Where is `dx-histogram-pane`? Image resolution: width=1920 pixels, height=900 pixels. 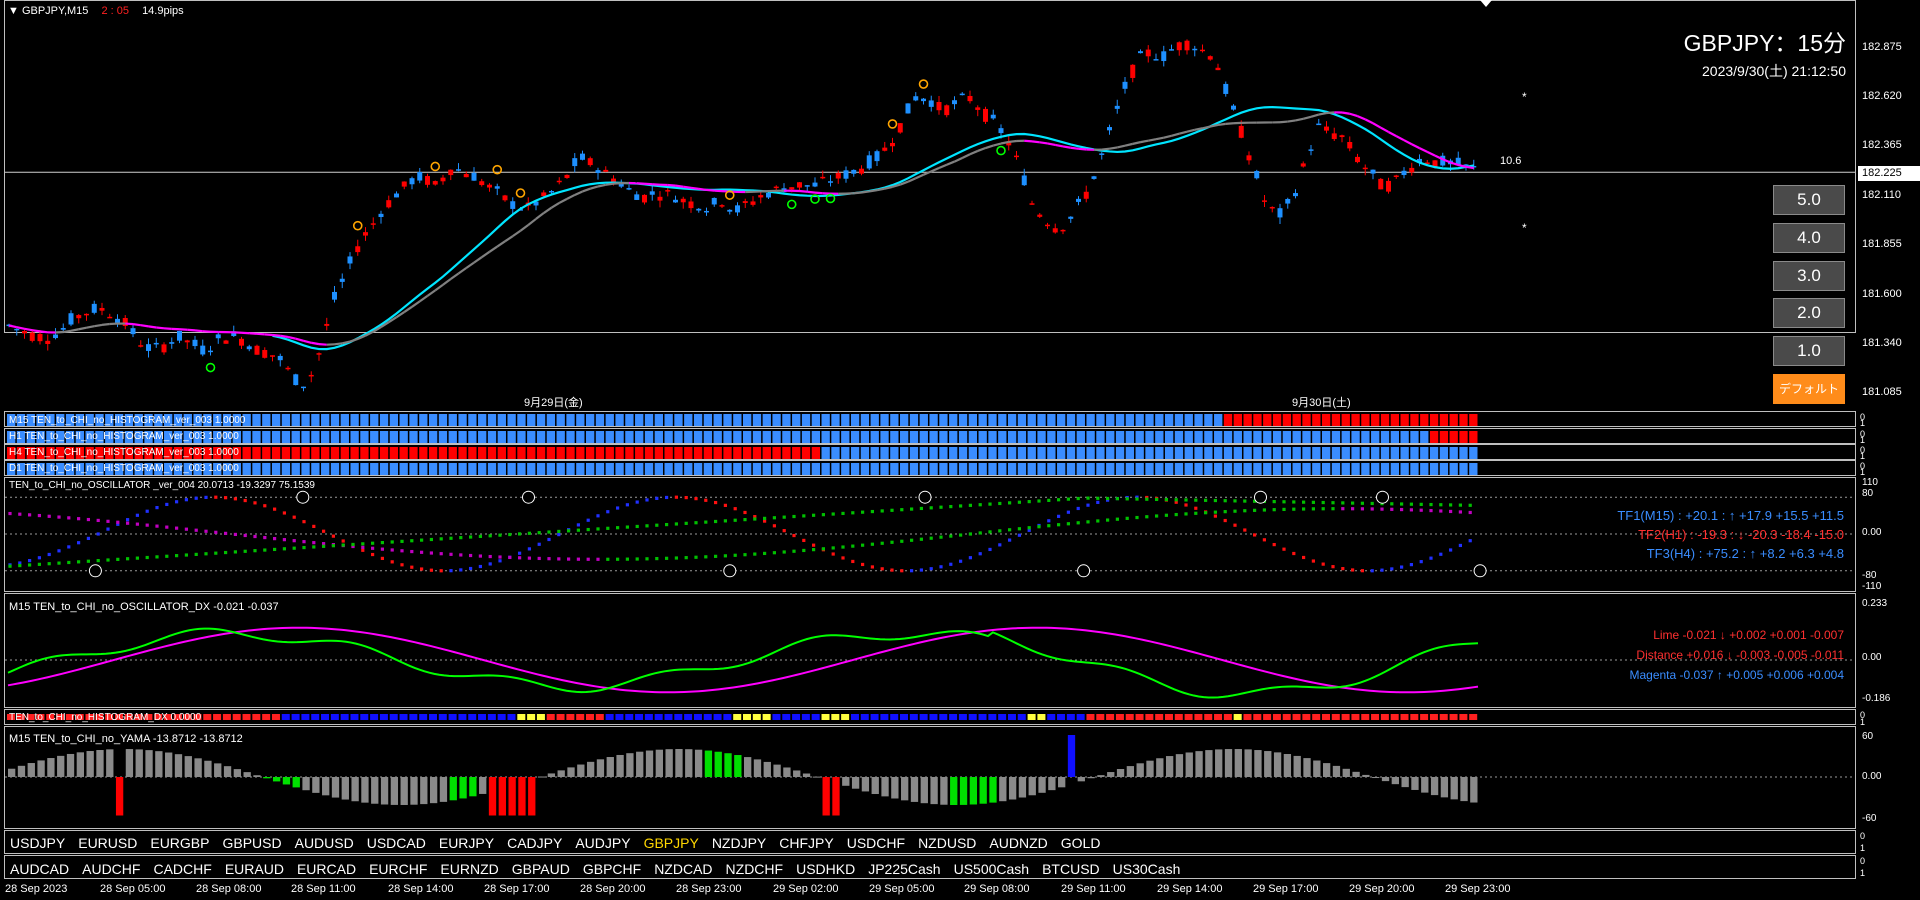
dx-histogram-pane is located at coordinates (930, 717).